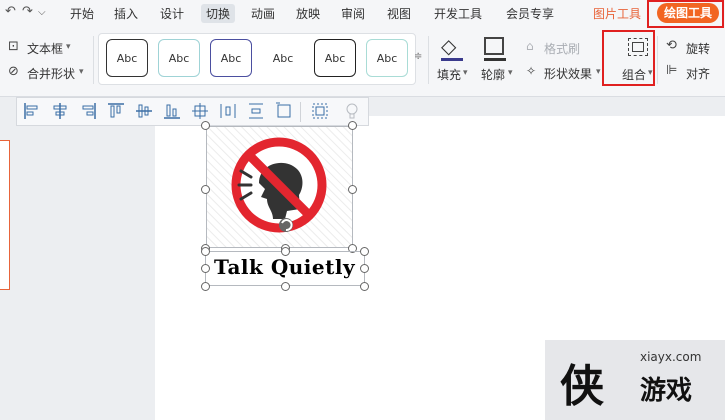  I want to click on no-talking-sign-icon, so click(279, 187).